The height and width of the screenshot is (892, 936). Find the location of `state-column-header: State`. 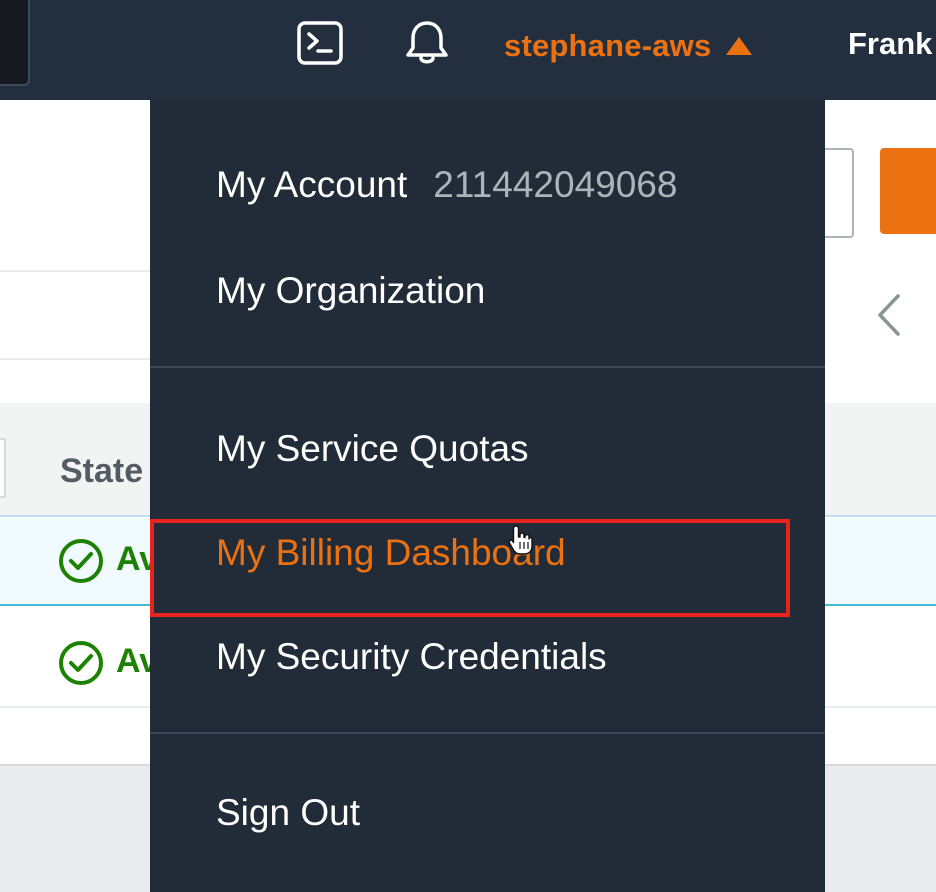

state-column-header: State is located at coordinates (101, 471).